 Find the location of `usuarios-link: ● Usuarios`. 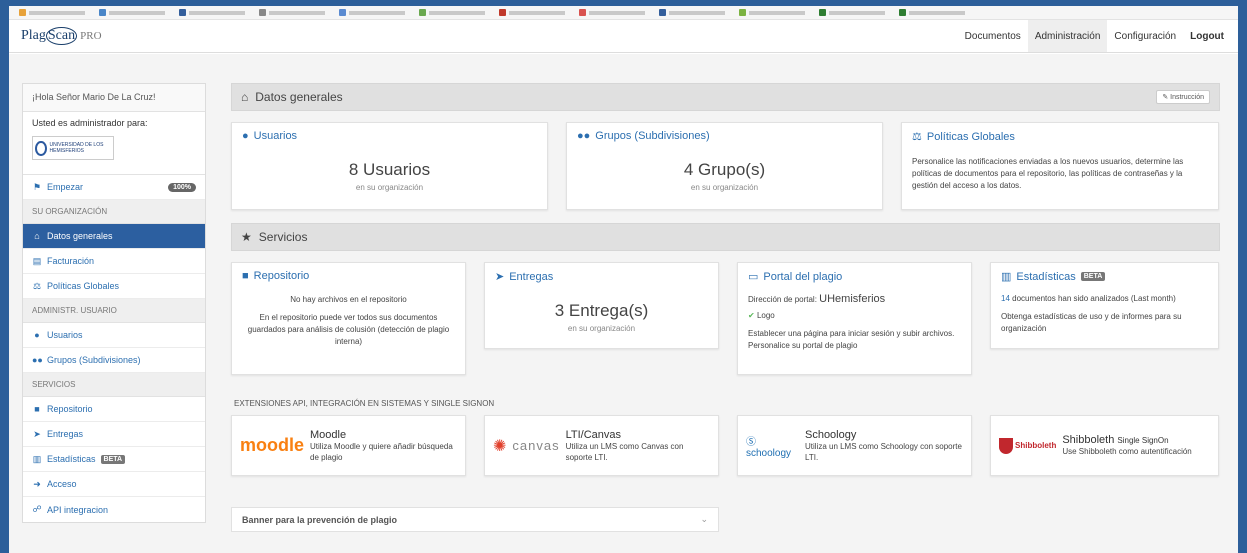

usuarios-link: ● Usuarios is located at coordinates (389, 136).